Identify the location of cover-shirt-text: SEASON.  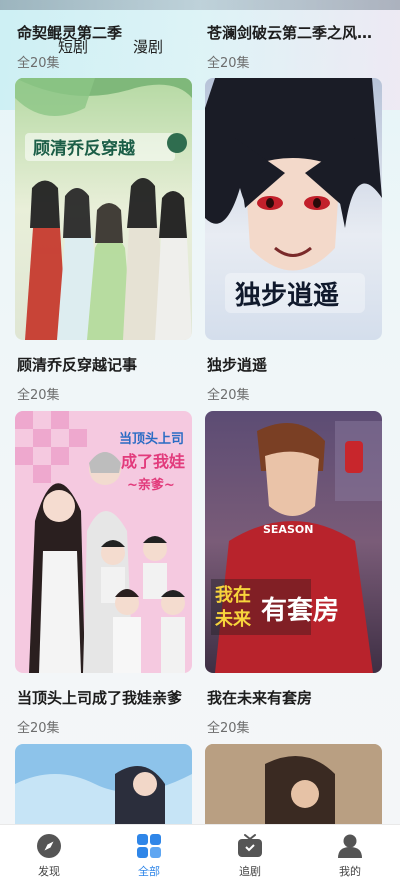
(288, 529).